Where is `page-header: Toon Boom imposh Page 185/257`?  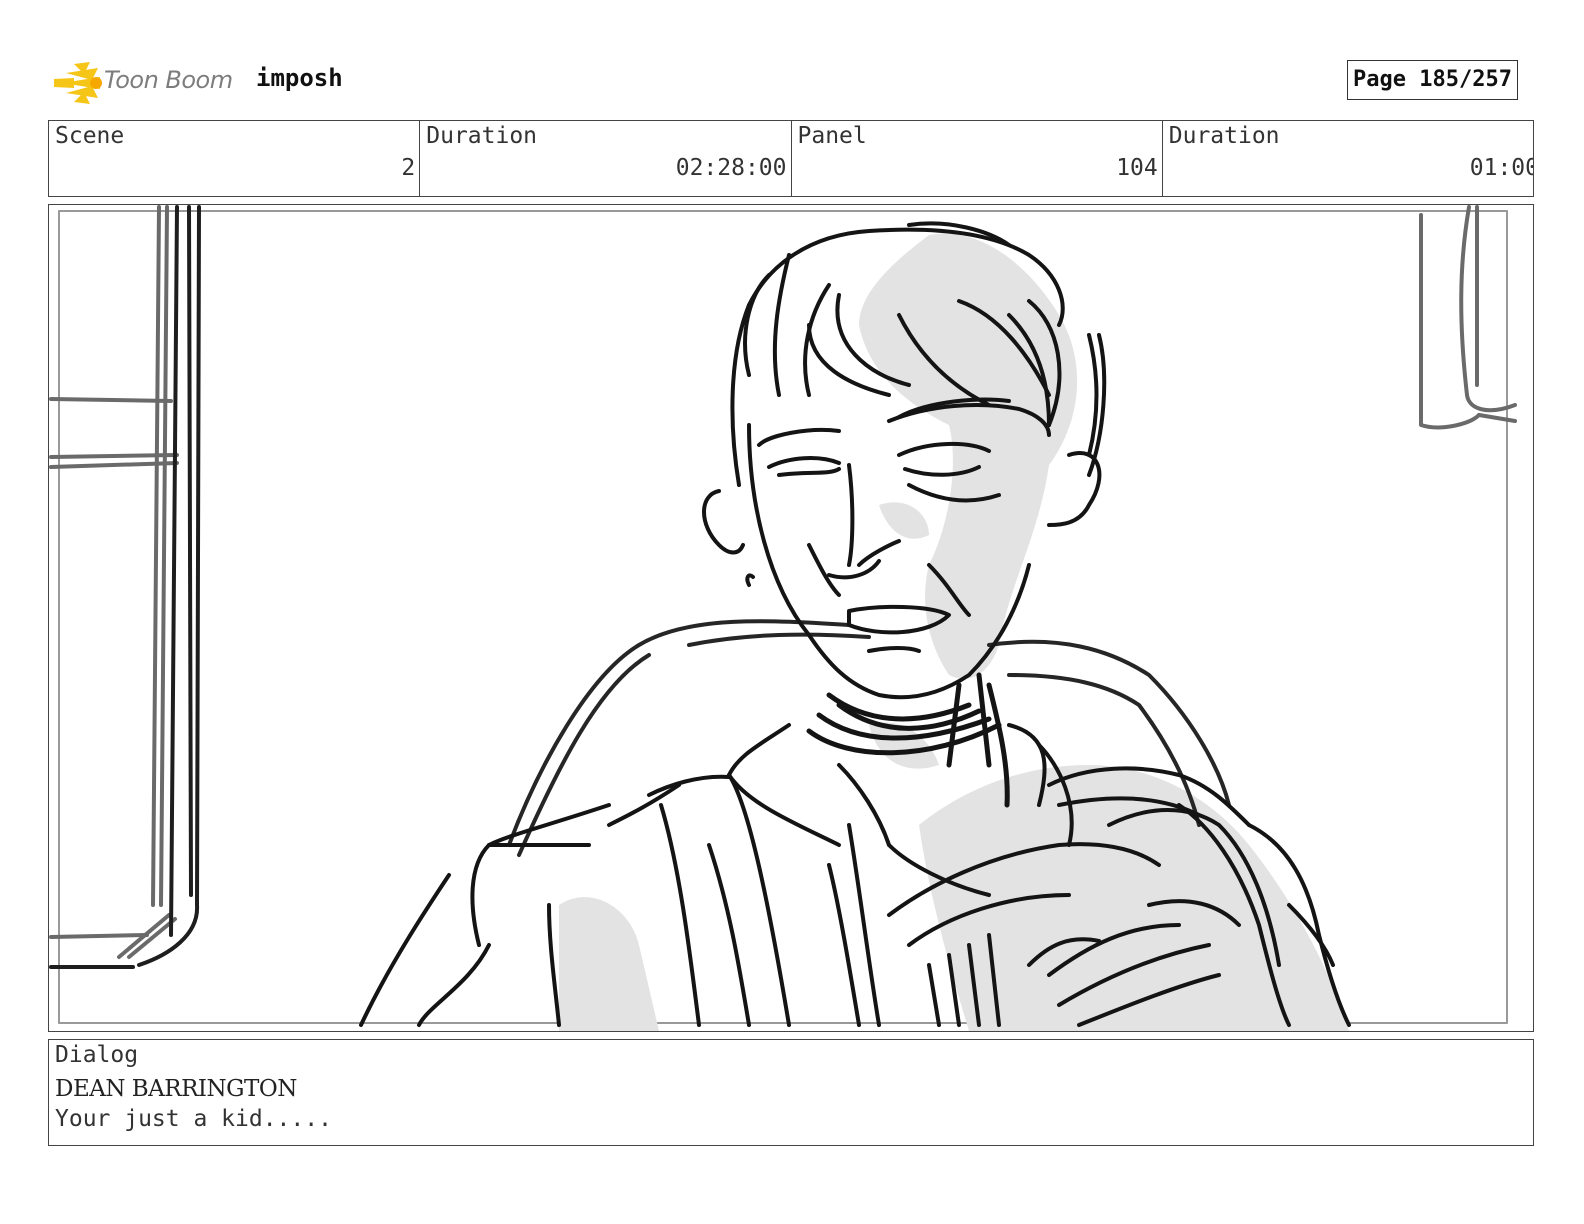
page-header: Toon Boom imposh Page 185/257 is located at coordinates (792, 81).